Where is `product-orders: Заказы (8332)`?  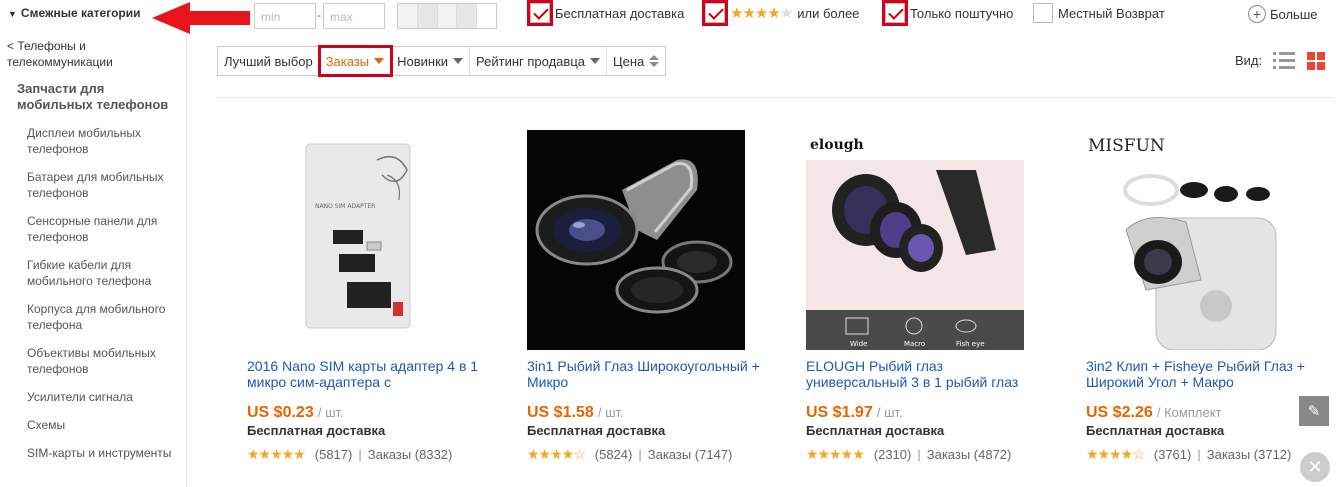 product-orders: Заказы (8332) is located at coordinates (410, 454).